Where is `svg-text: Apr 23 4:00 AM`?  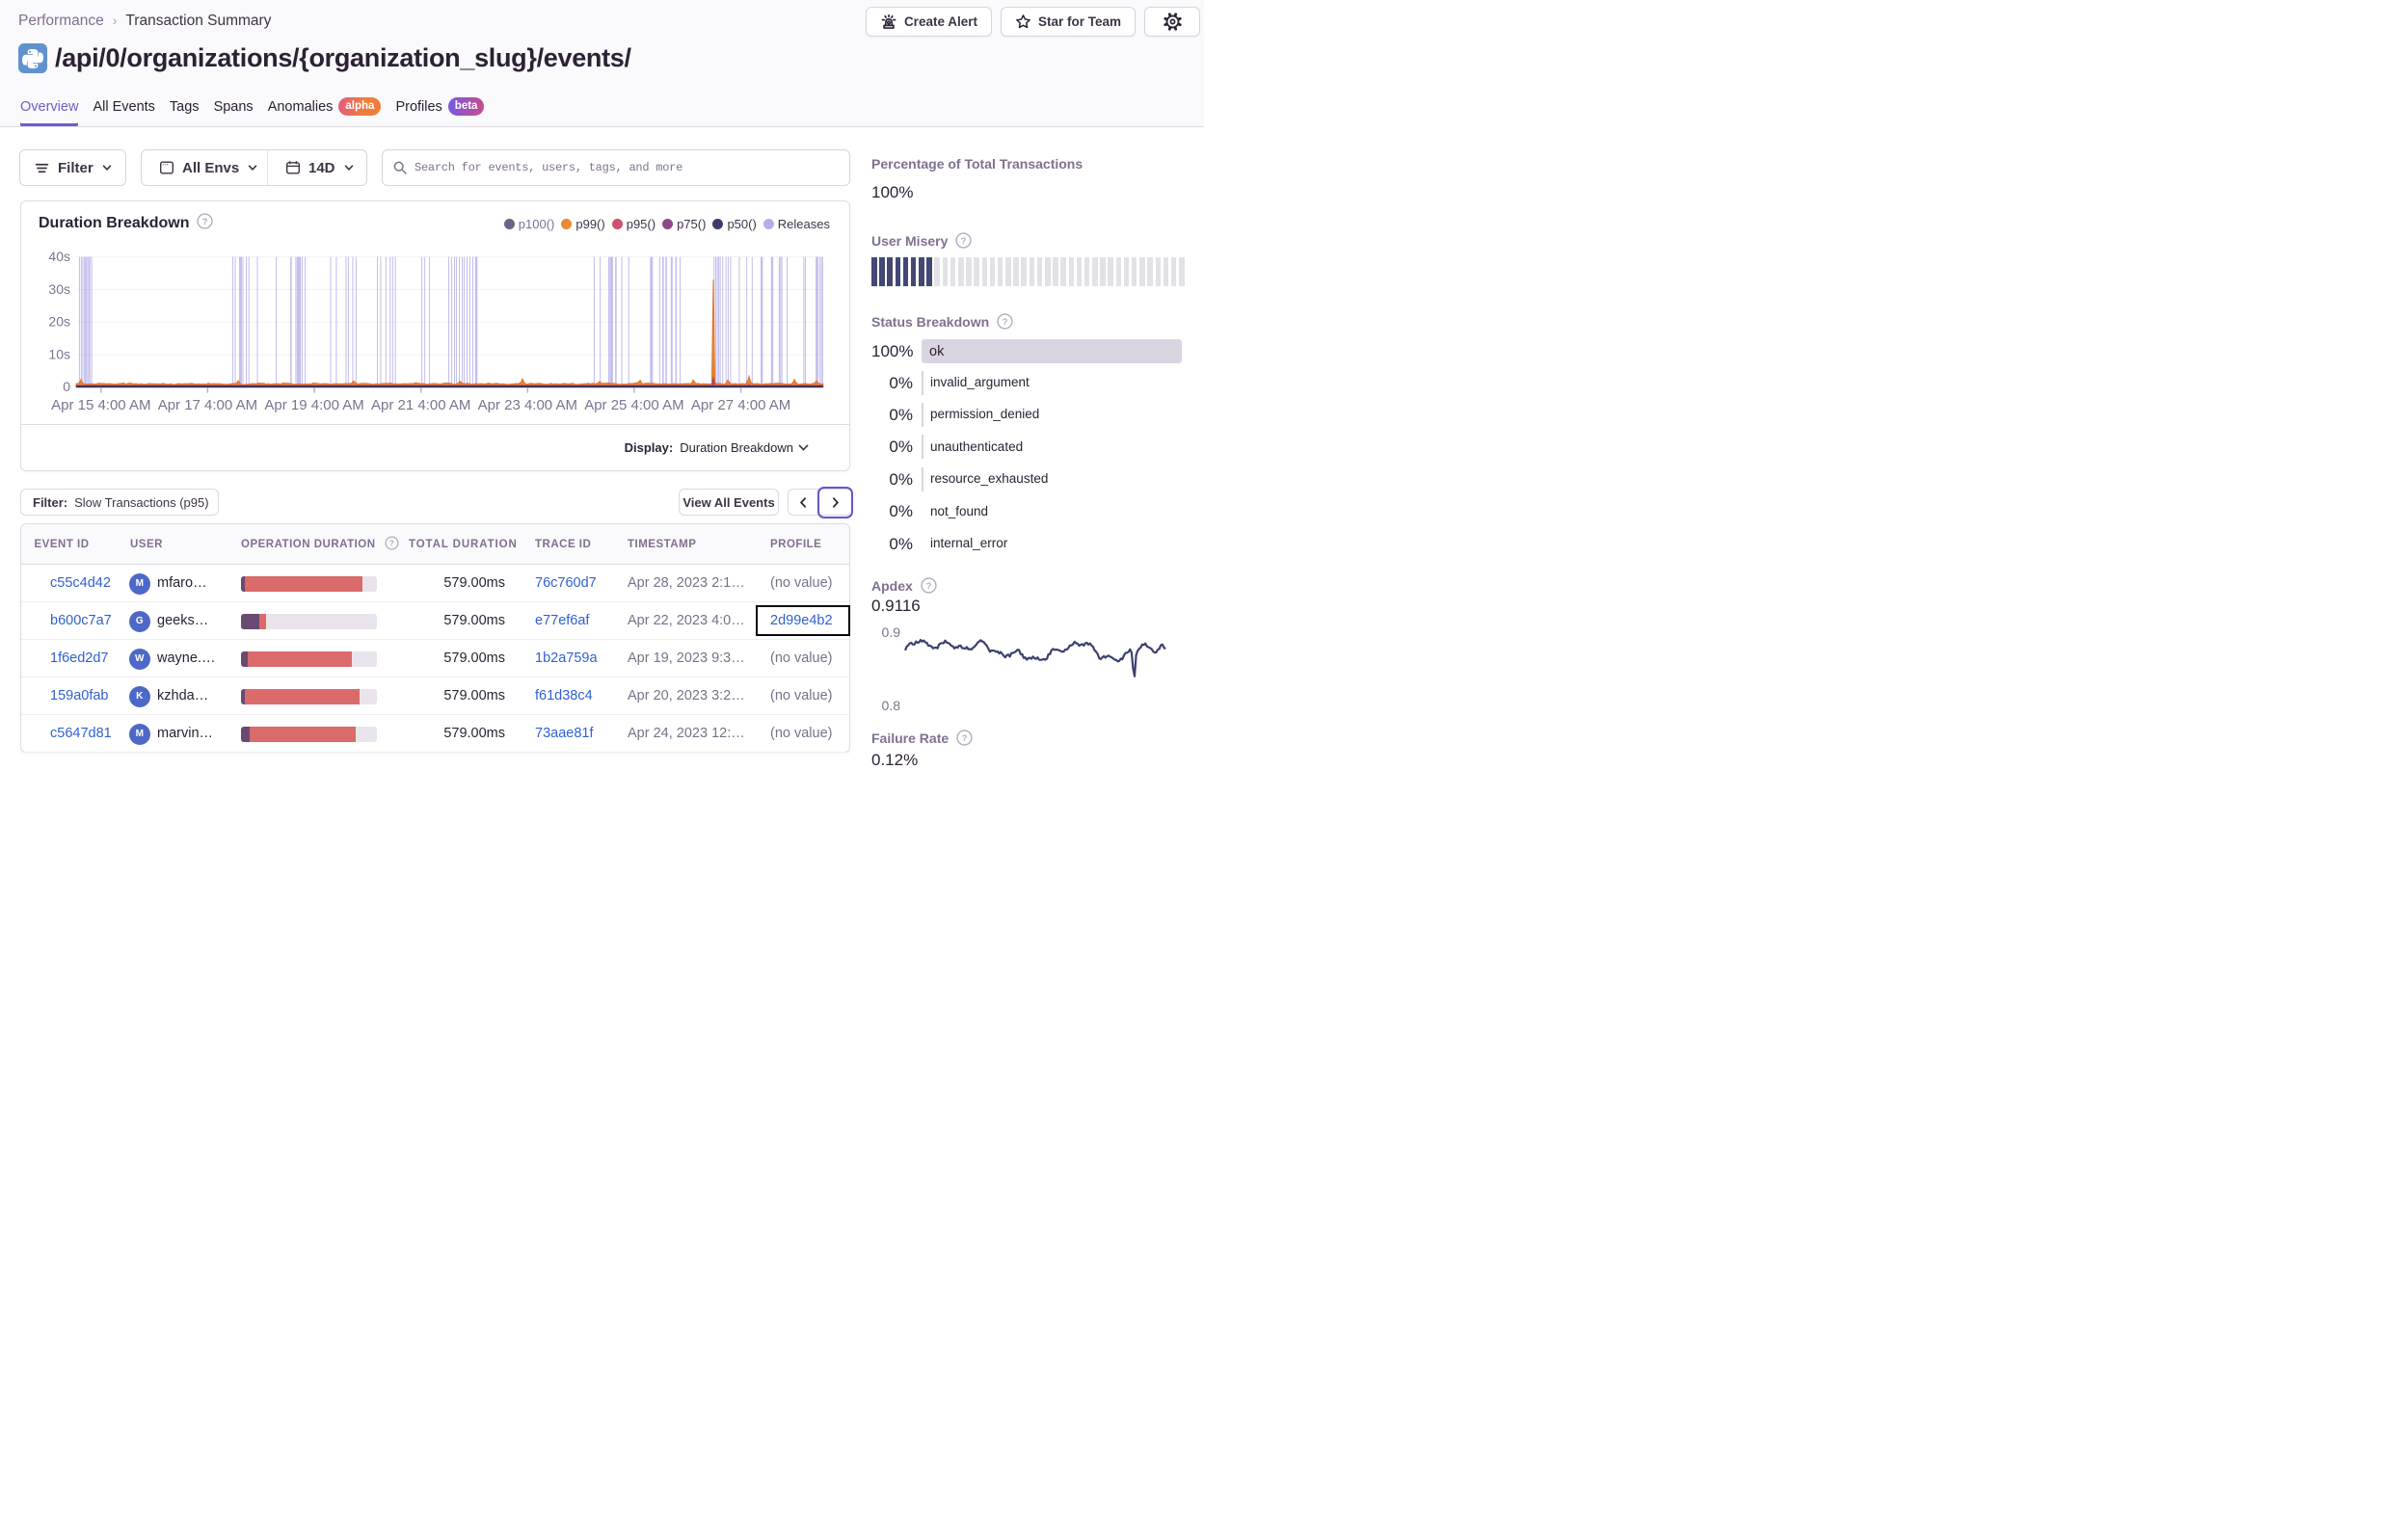 svg-text: Apr 23 4:00 AM is located at coordinates (527, 405).